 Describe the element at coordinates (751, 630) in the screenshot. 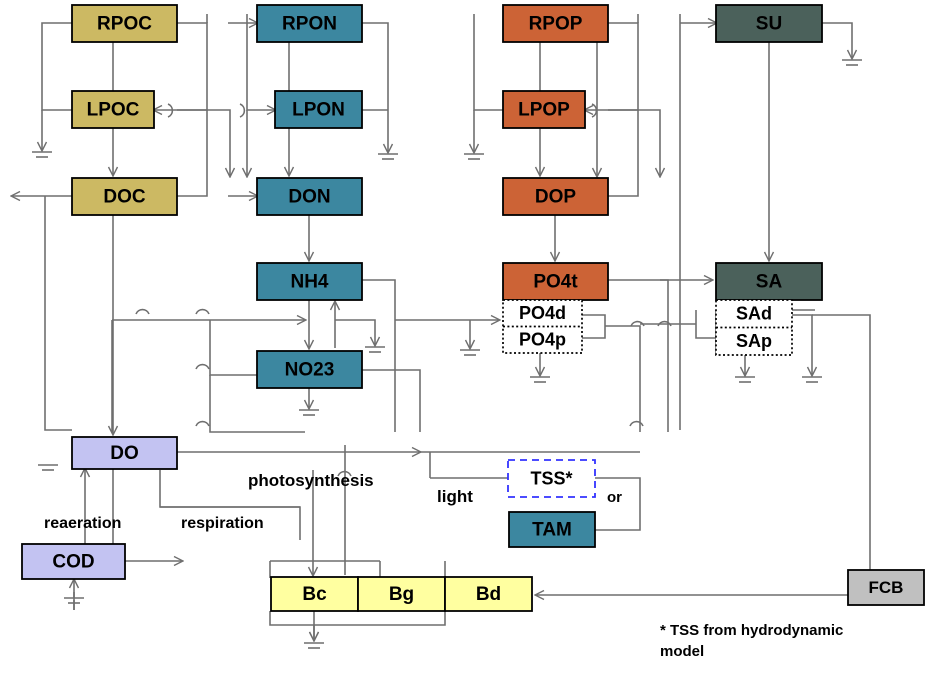

I see `footnote-line1: * TSS from hydrodynamic` at that location.